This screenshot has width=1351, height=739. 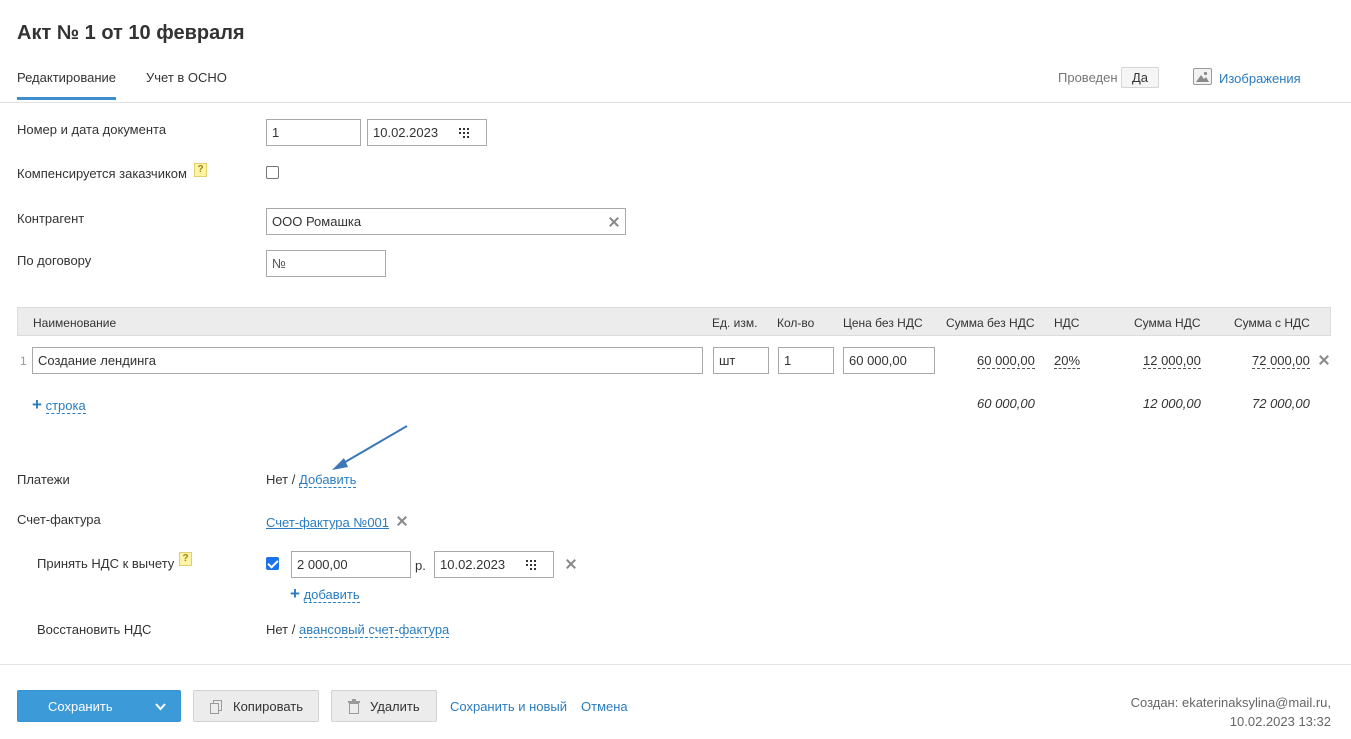 What do you see at coordinates (614, 222) in the screenshot?
I see `clear-icon` at bounding box center [614, 222].